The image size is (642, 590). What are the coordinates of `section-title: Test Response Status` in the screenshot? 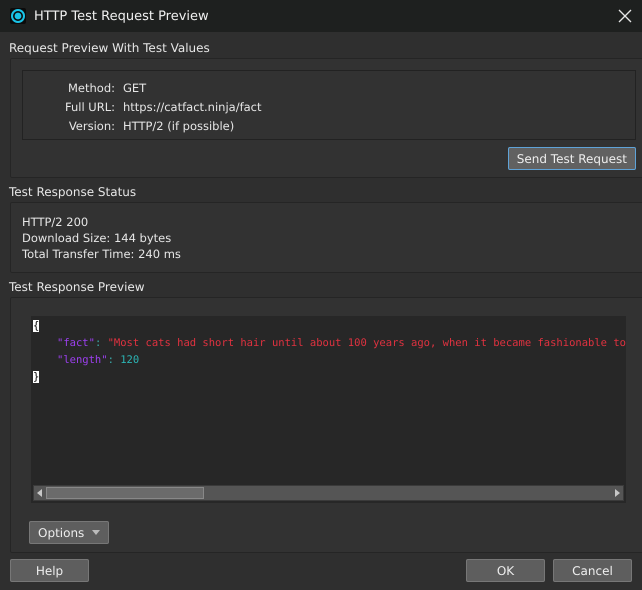 It's located at (73, 192).